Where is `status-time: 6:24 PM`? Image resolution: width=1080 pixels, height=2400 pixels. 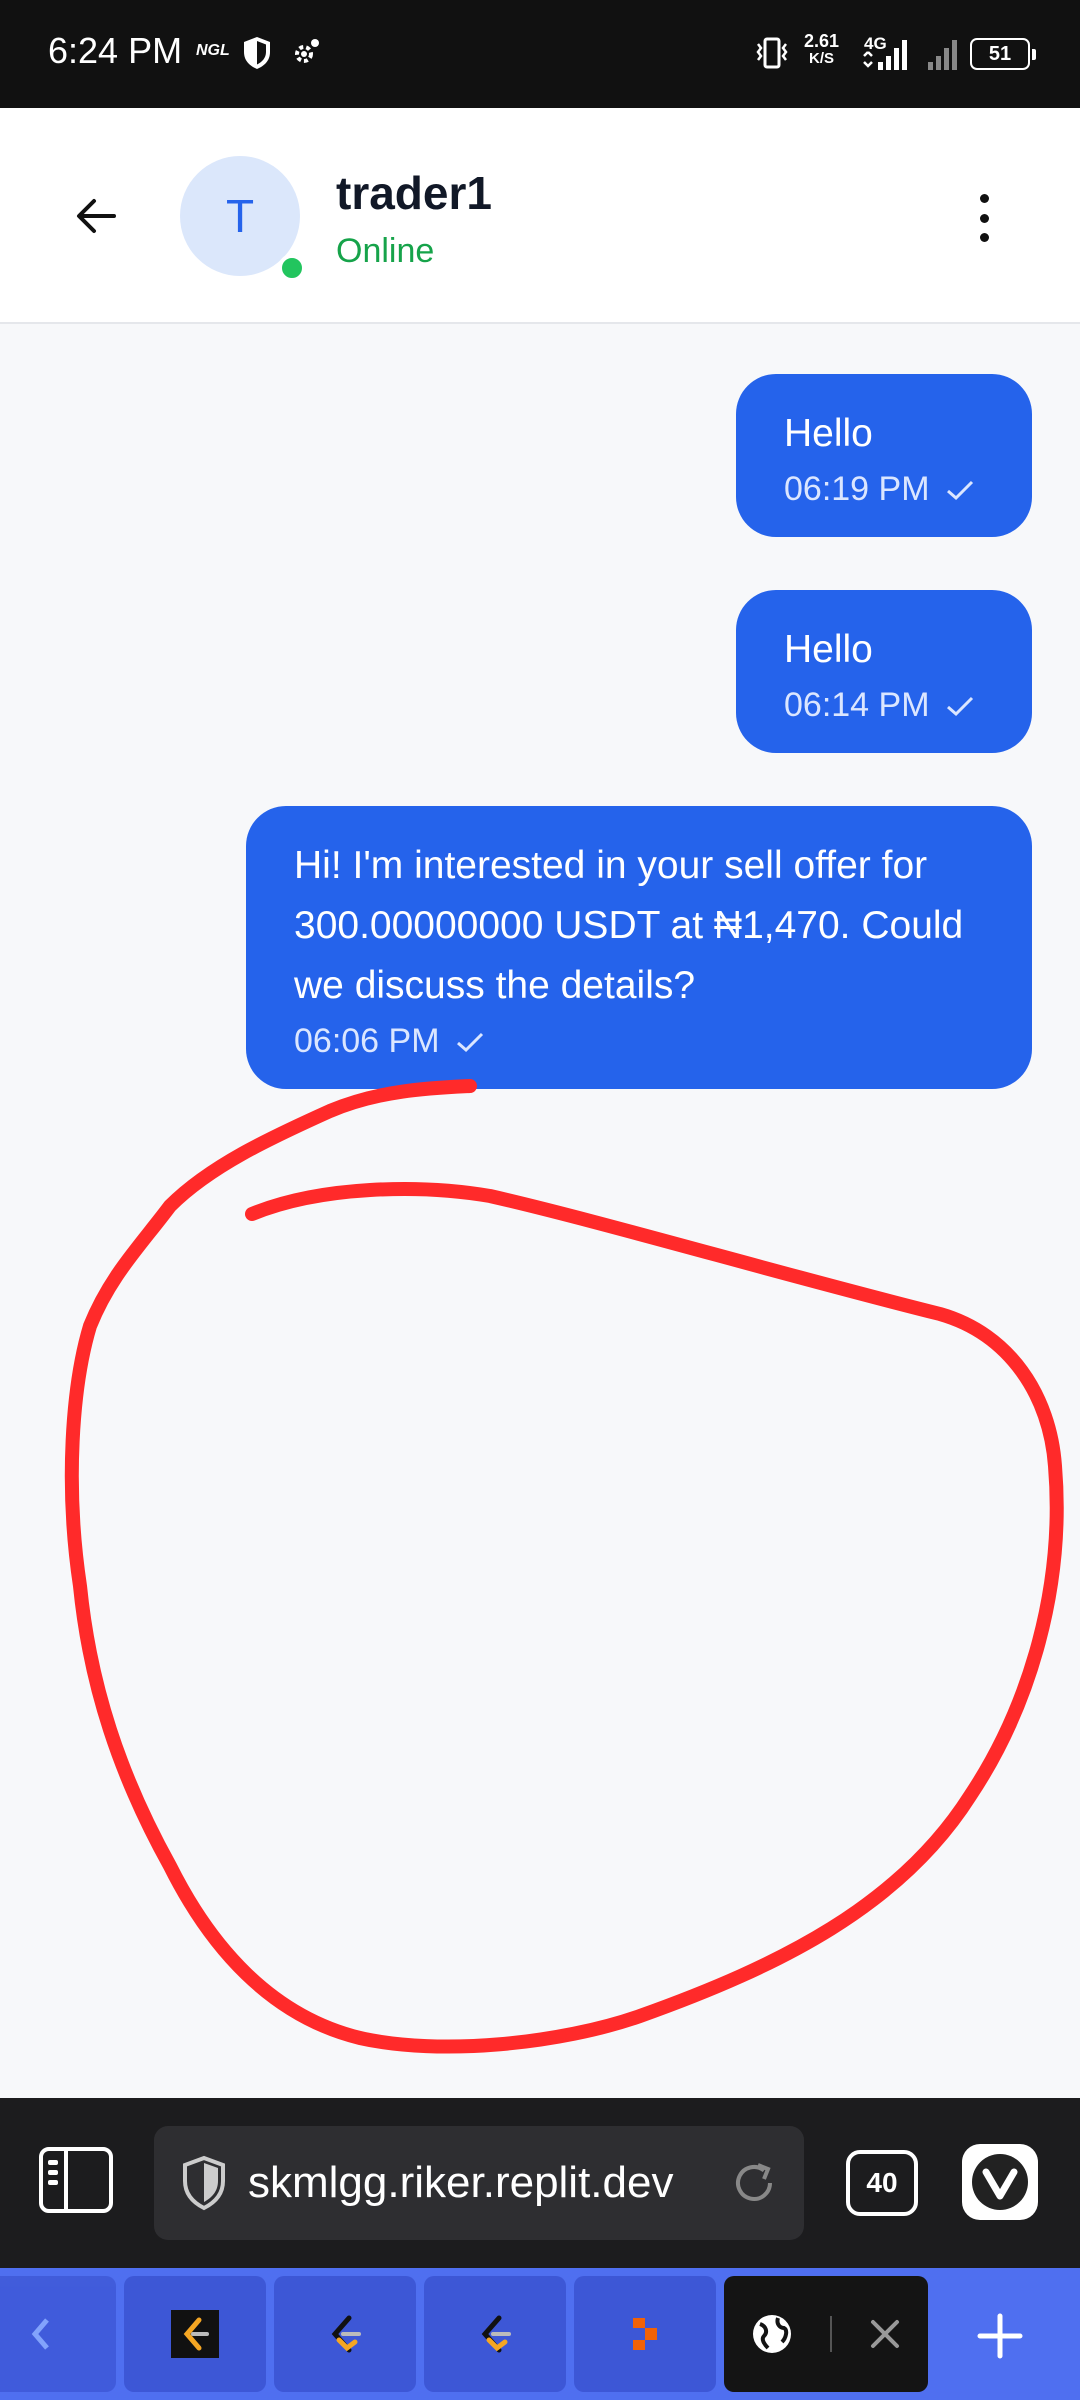 status-time: 6:24 PM is located at coordinates (115, 50).